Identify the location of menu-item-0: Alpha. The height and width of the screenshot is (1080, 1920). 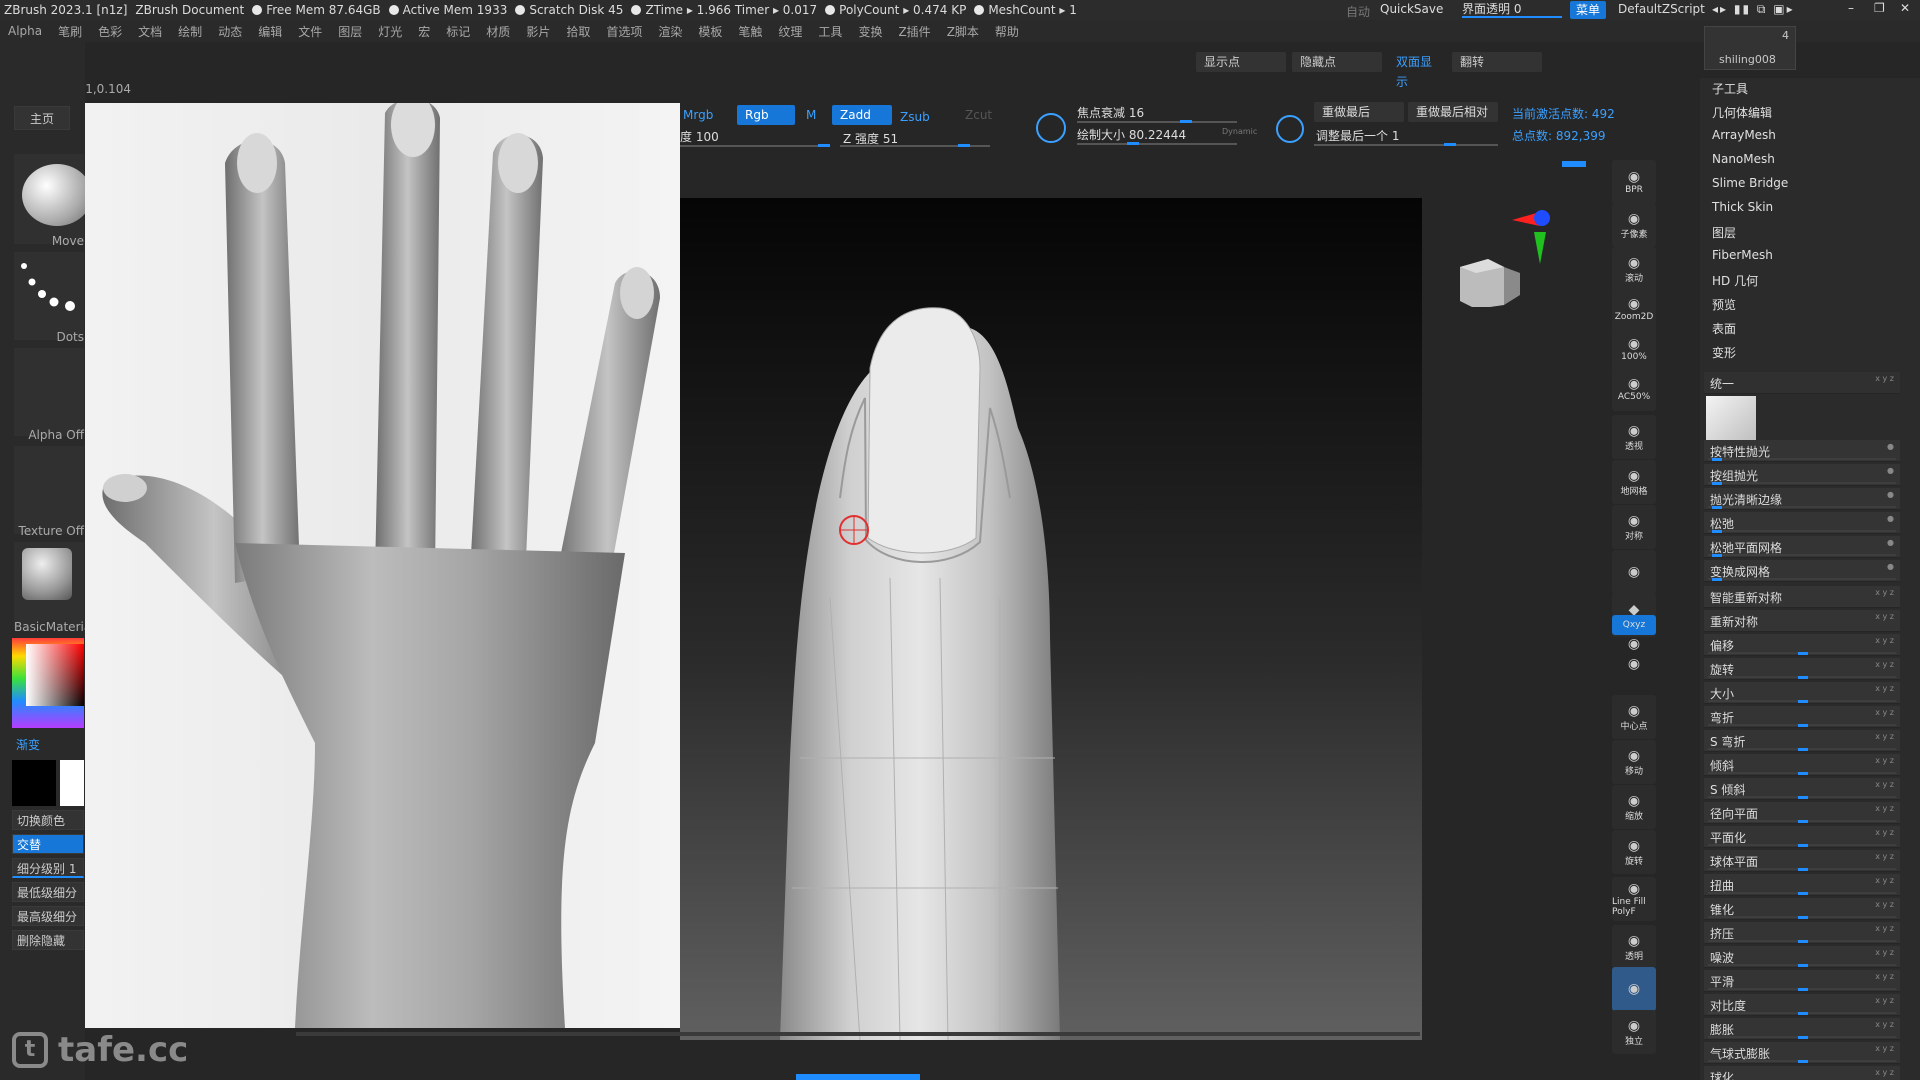
(25, 31).